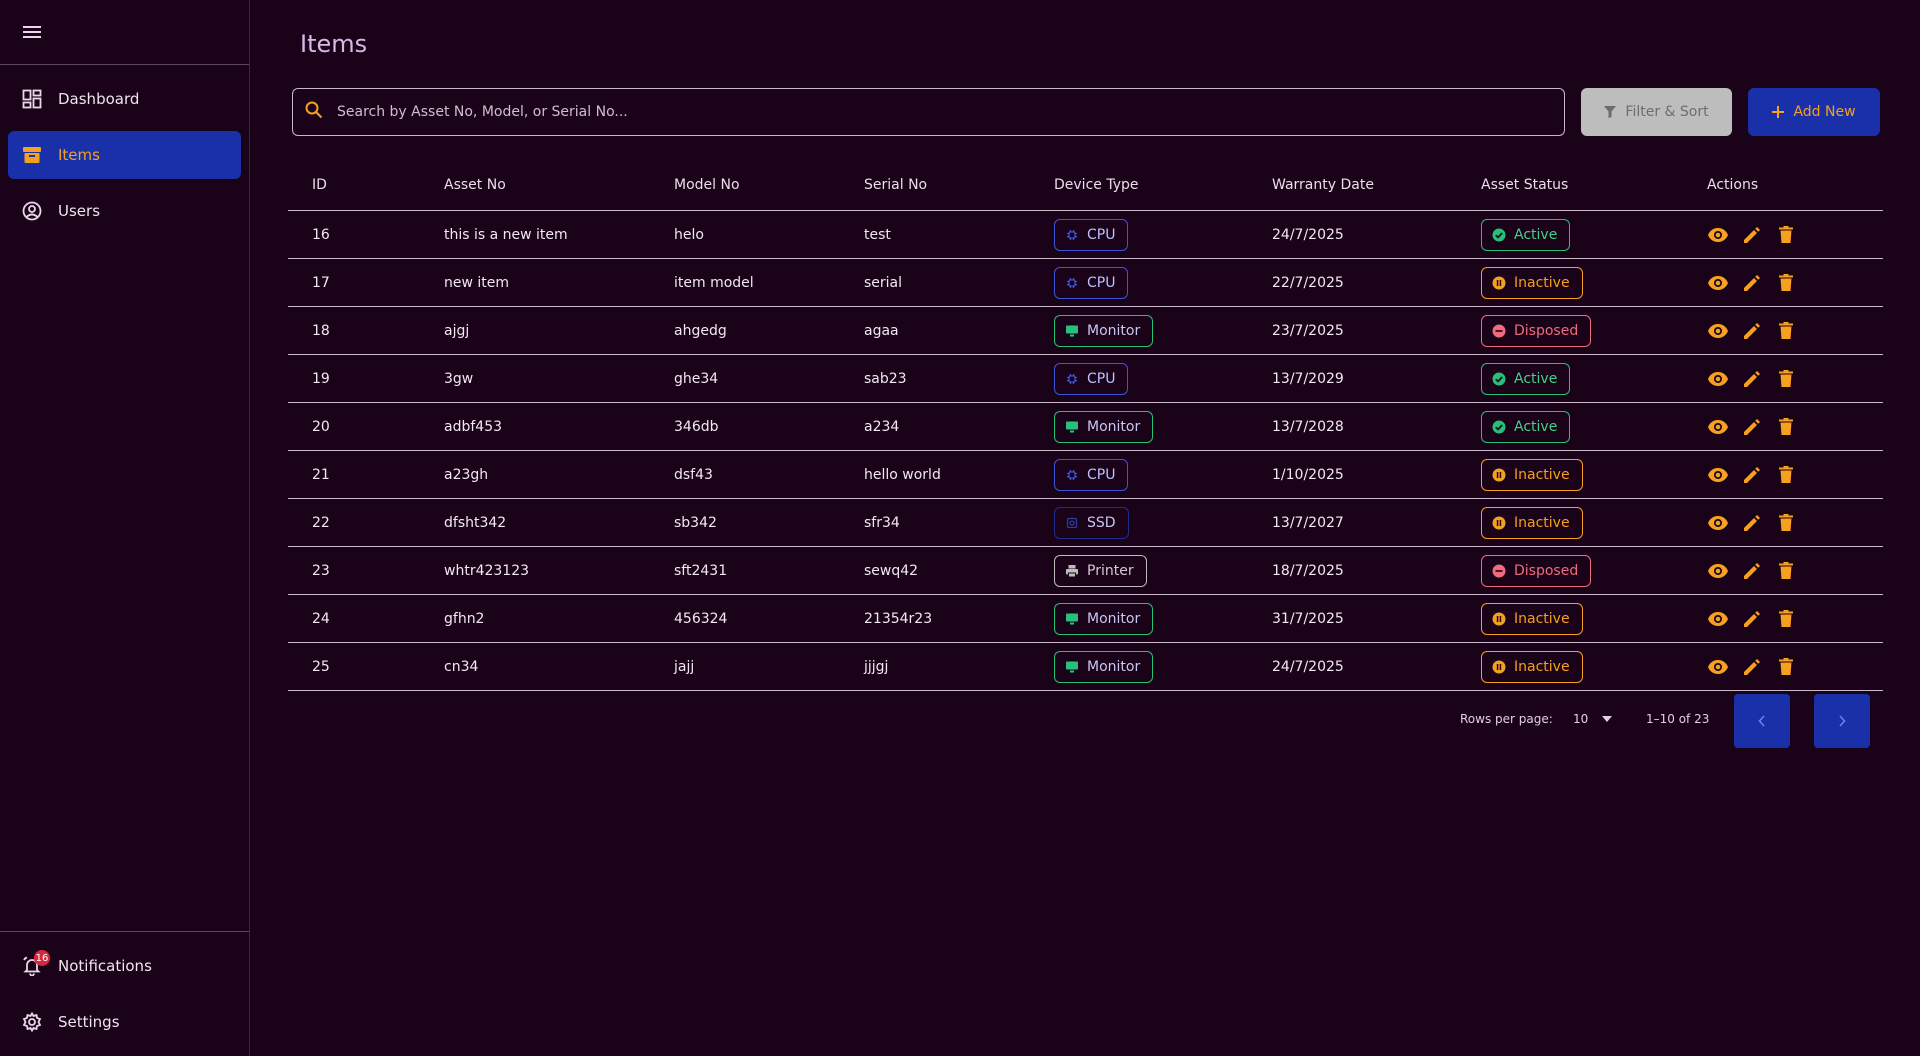  What do you see at coordinates (124, 155) in the screenshot?
I see `sidebar-item-items: Items` at bounding box center [124, 155].